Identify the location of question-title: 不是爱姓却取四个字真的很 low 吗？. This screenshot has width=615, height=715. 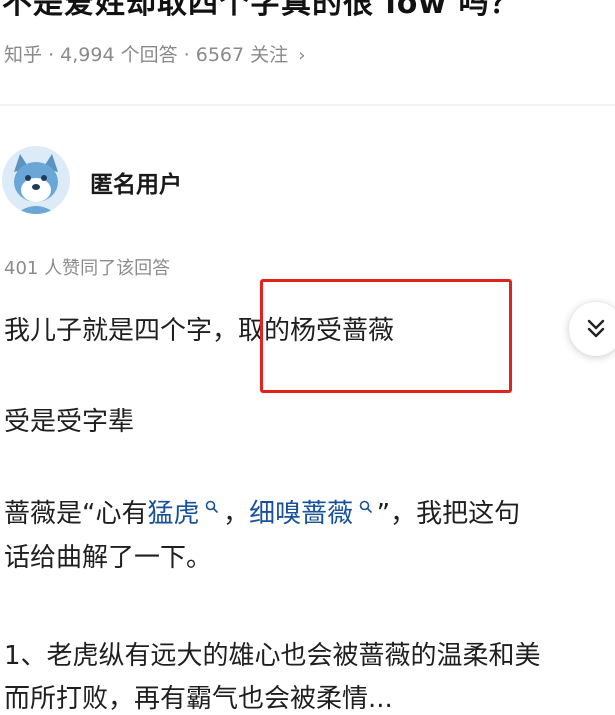
(261, 11).